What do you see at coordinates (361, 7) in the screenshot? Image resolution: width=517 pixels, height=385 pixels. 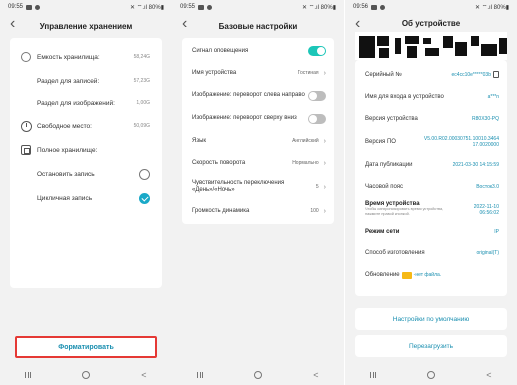 I see `status-time: 09:56` at bounding box center [361, 7].